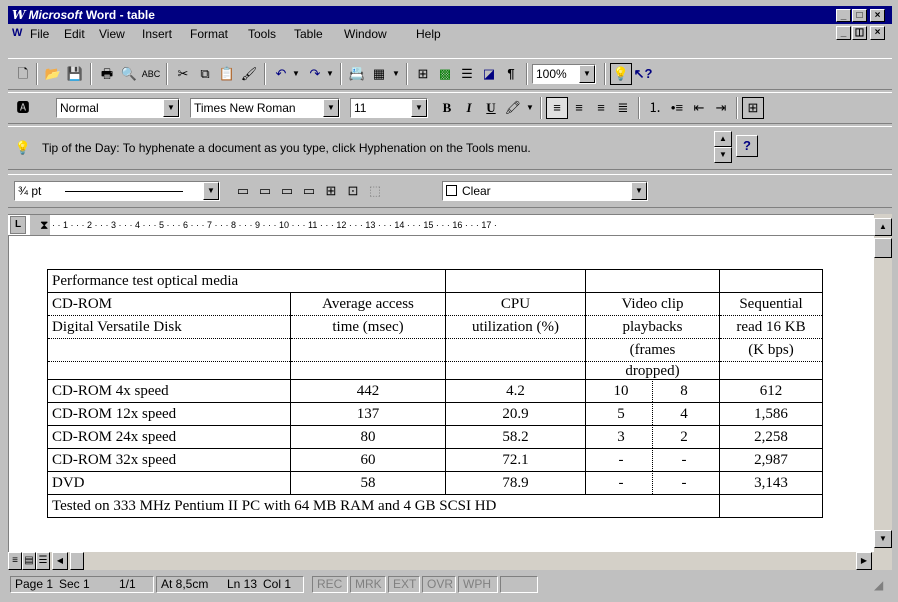 The height and width of the screenshot is (602, 898). What do you see at coordinates (439, 584) in the screenshot?
I see `status-ovr: OVR` at bounding box center [439, 584].